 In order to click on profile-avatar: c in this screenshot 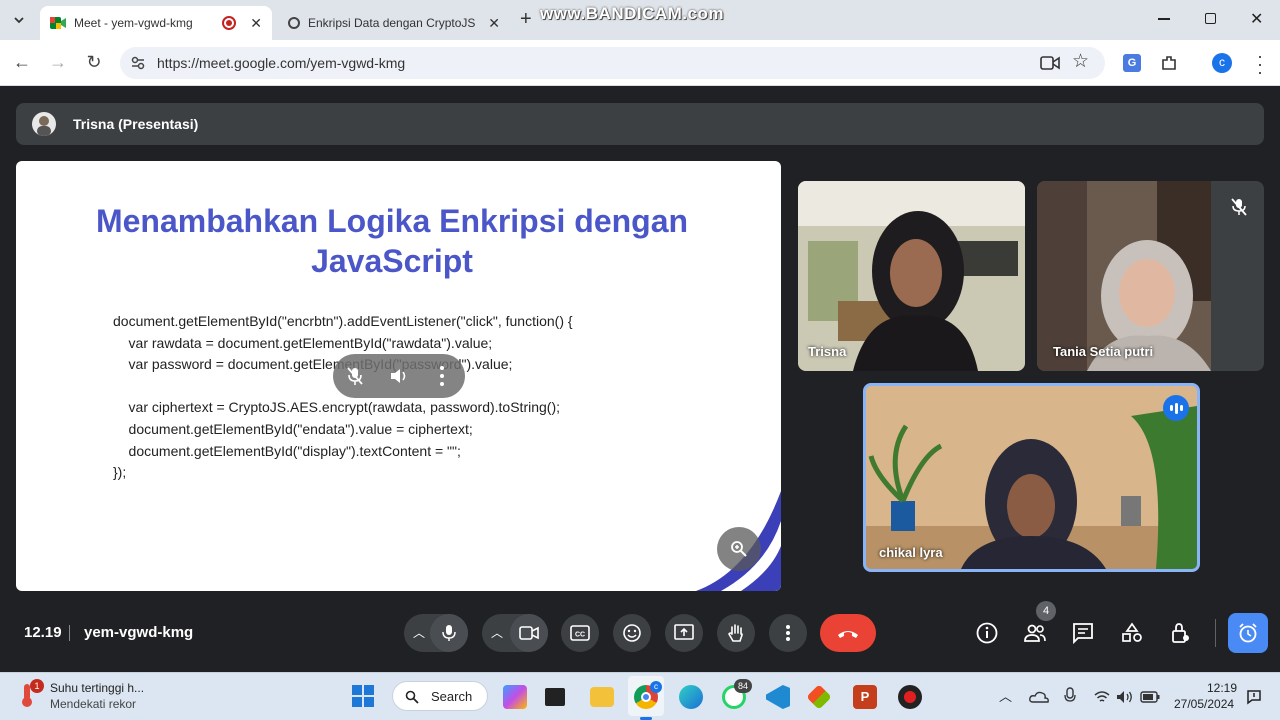, I will do `click(1222, 63)`.